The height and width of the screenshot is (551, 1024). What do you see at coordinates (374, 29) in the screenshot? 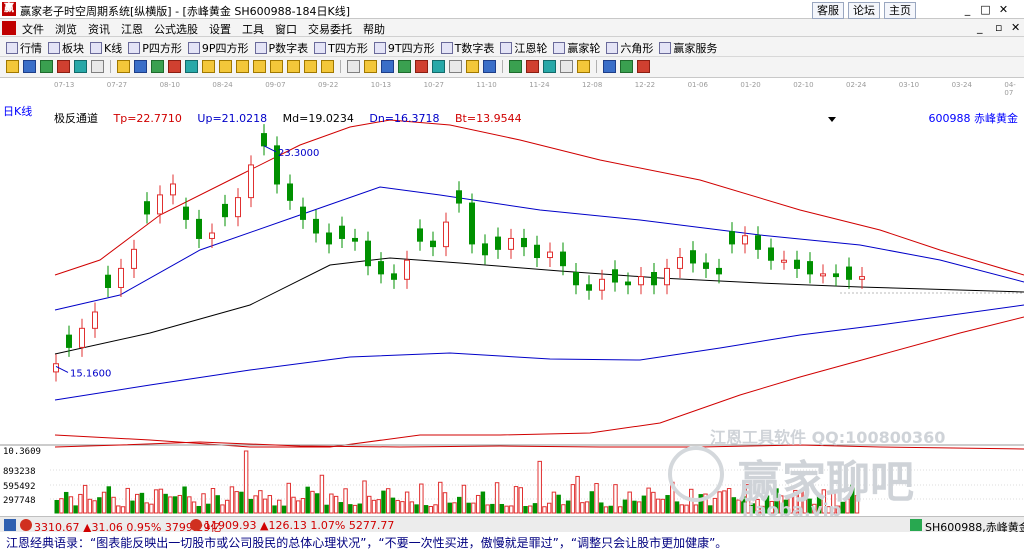
I see `menu-item-9: 帮助` at bounding box center [374, 29].